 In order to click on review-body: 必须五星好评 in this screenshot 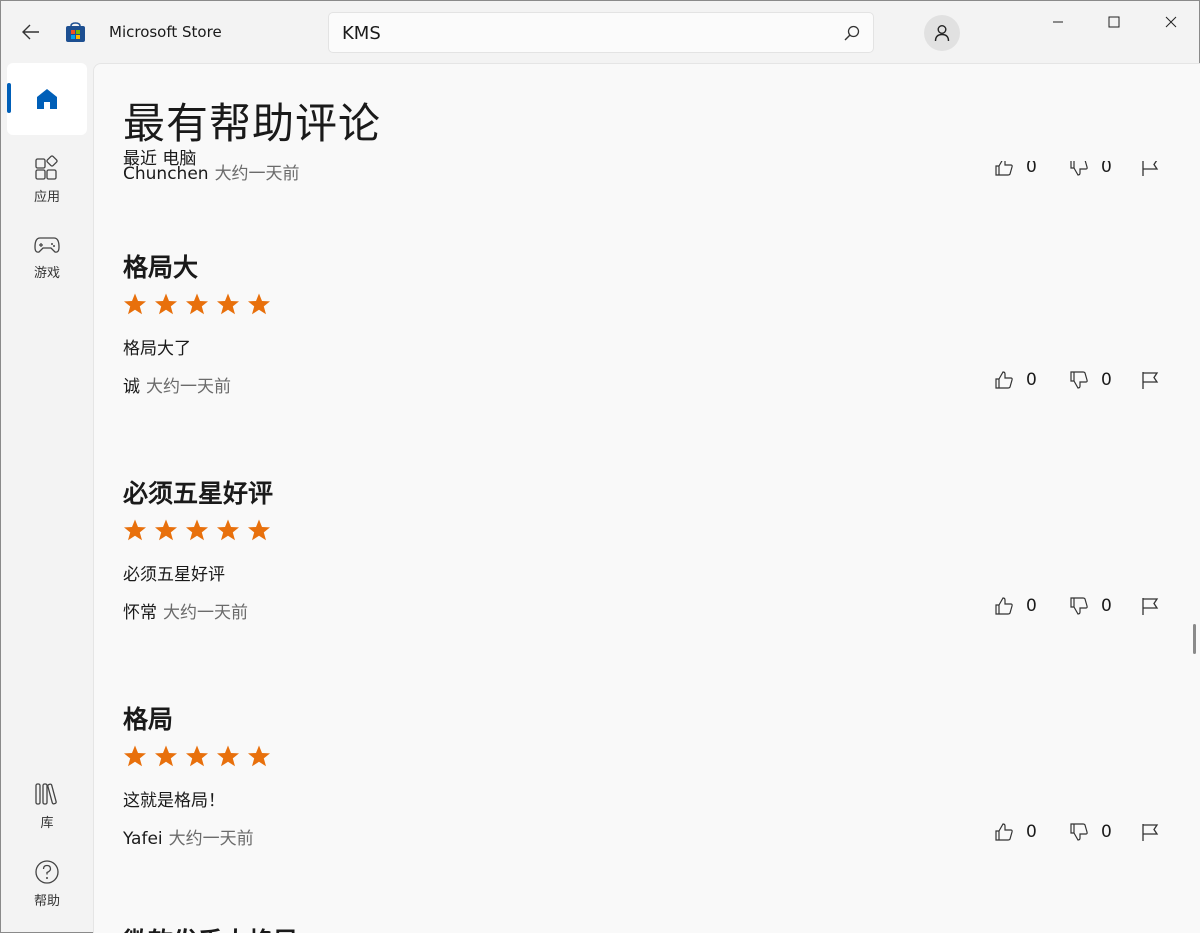, I will do `click(174, 575)`.